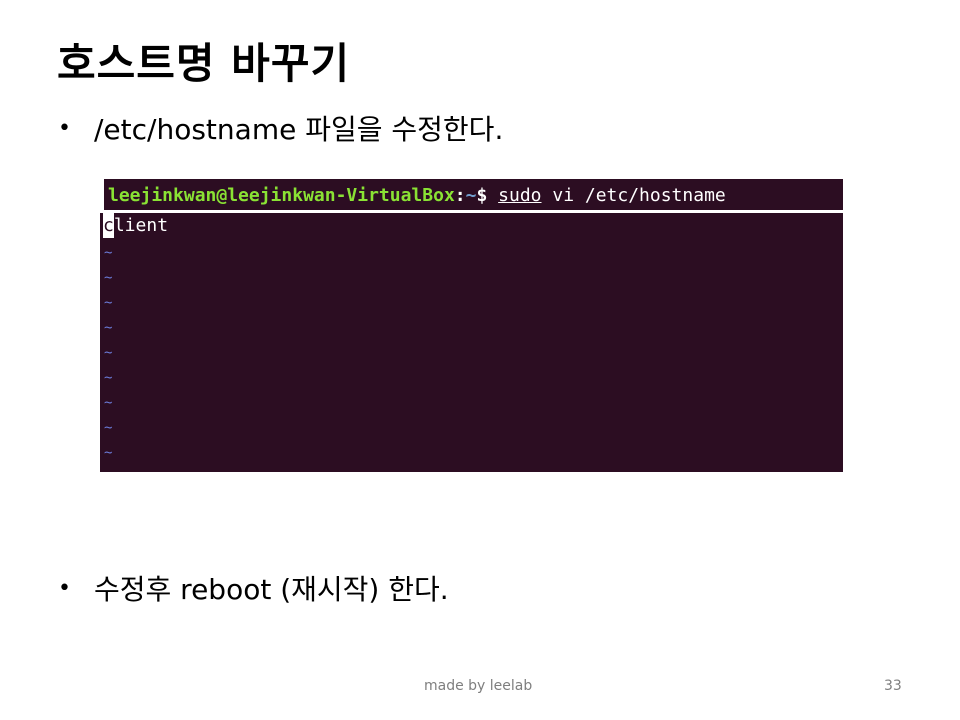 The width and height of the screenshot is (960, 720). What do you see at coordinates (108, 225) in the screenshot?
I see `vi-cursor: c` at bounding box center [108, 225].